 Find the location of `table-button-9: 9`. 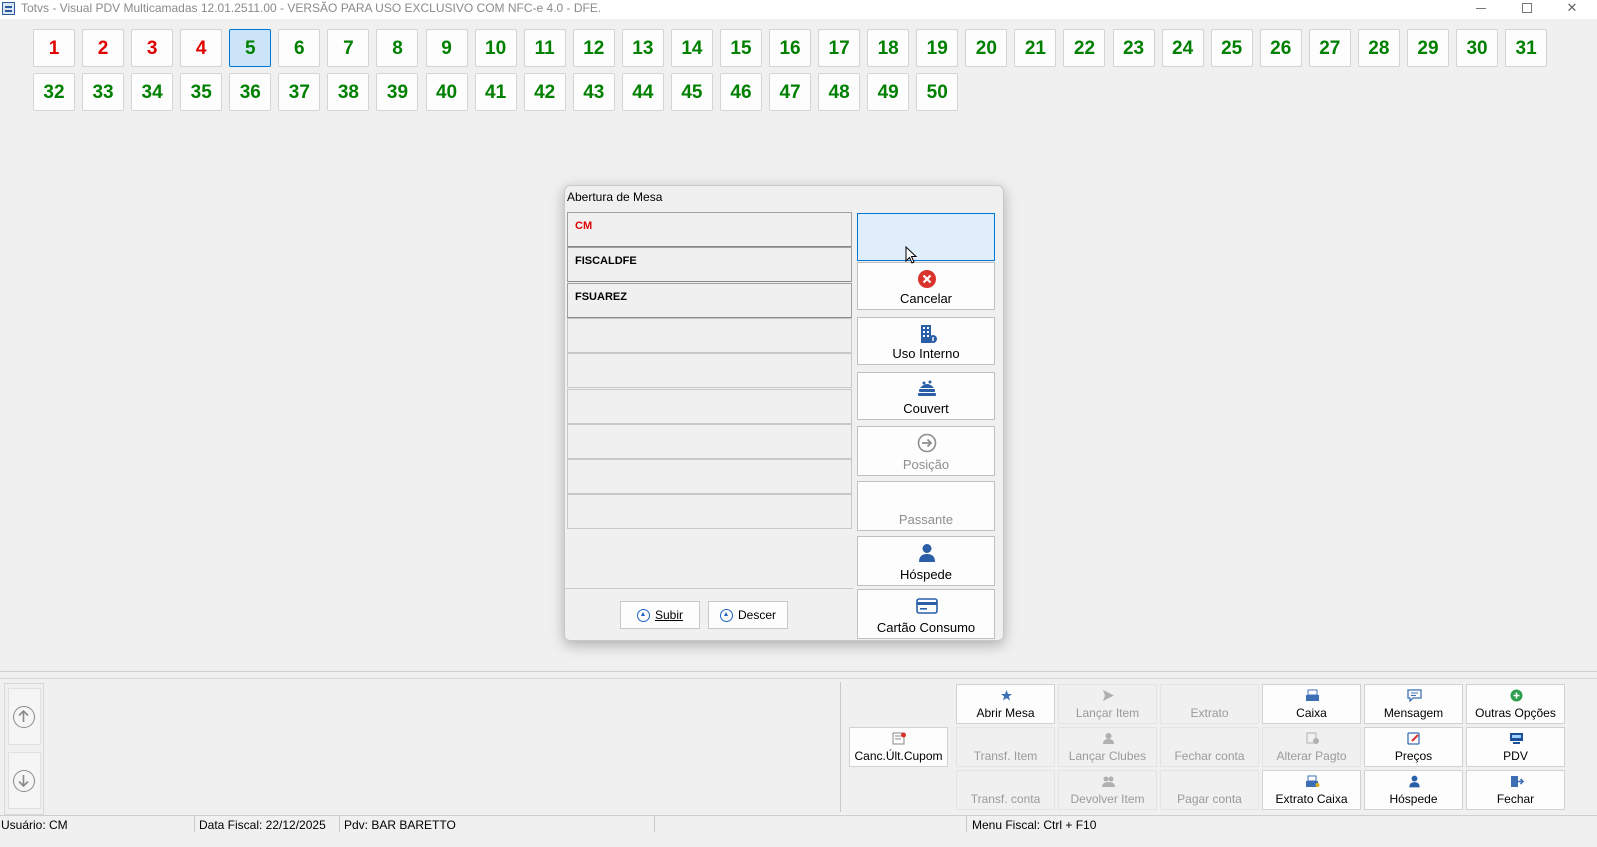

table-button-9: 9 is located at coordinates (446, 48).